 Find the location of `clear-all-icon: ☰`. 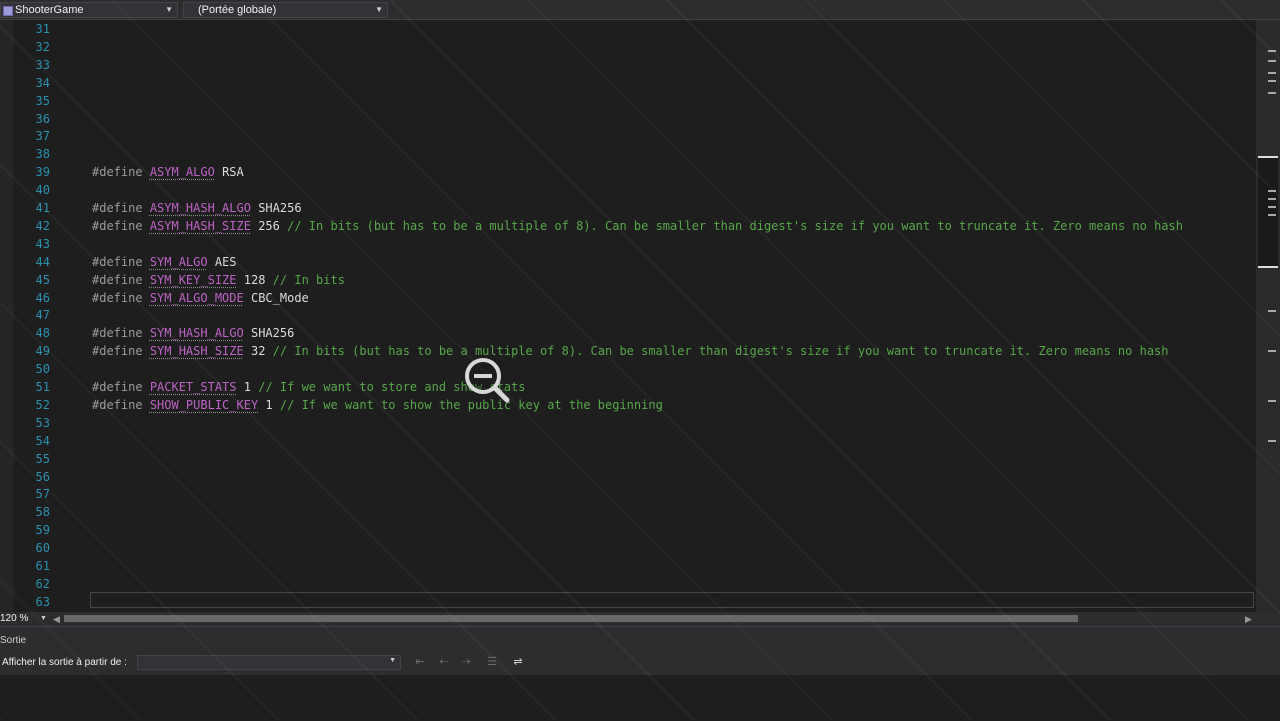

clear-all-icon: ☰ is located at coordinates (492, 662).